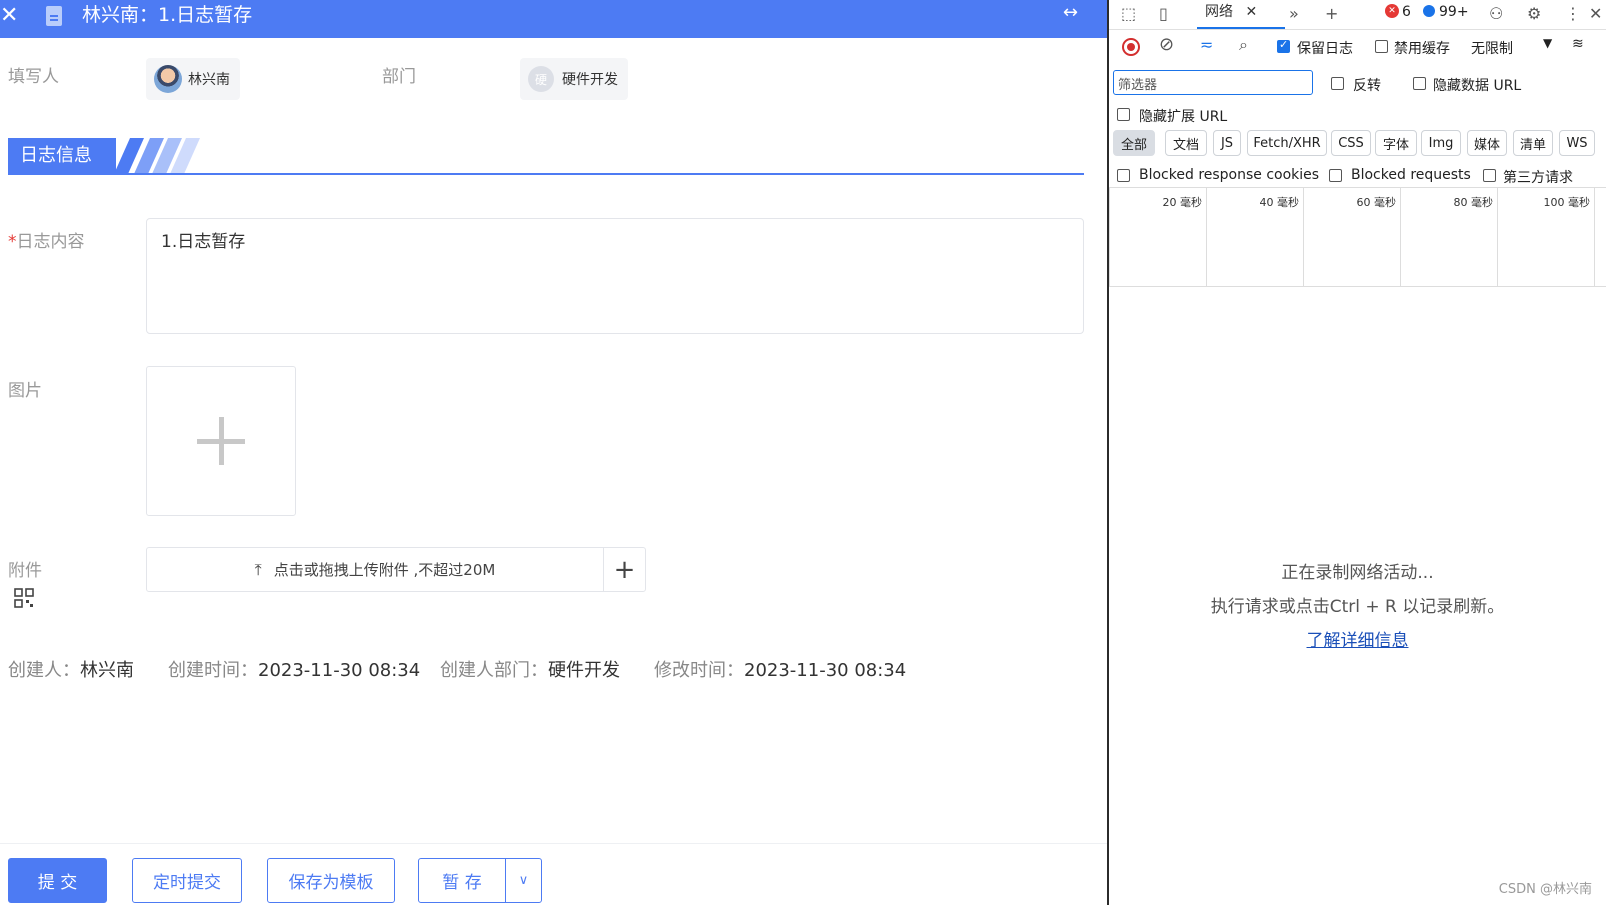 This screenshot has width=1606, height=905. I want to click on dropdown-icon: ▼, so click(1547, 43).